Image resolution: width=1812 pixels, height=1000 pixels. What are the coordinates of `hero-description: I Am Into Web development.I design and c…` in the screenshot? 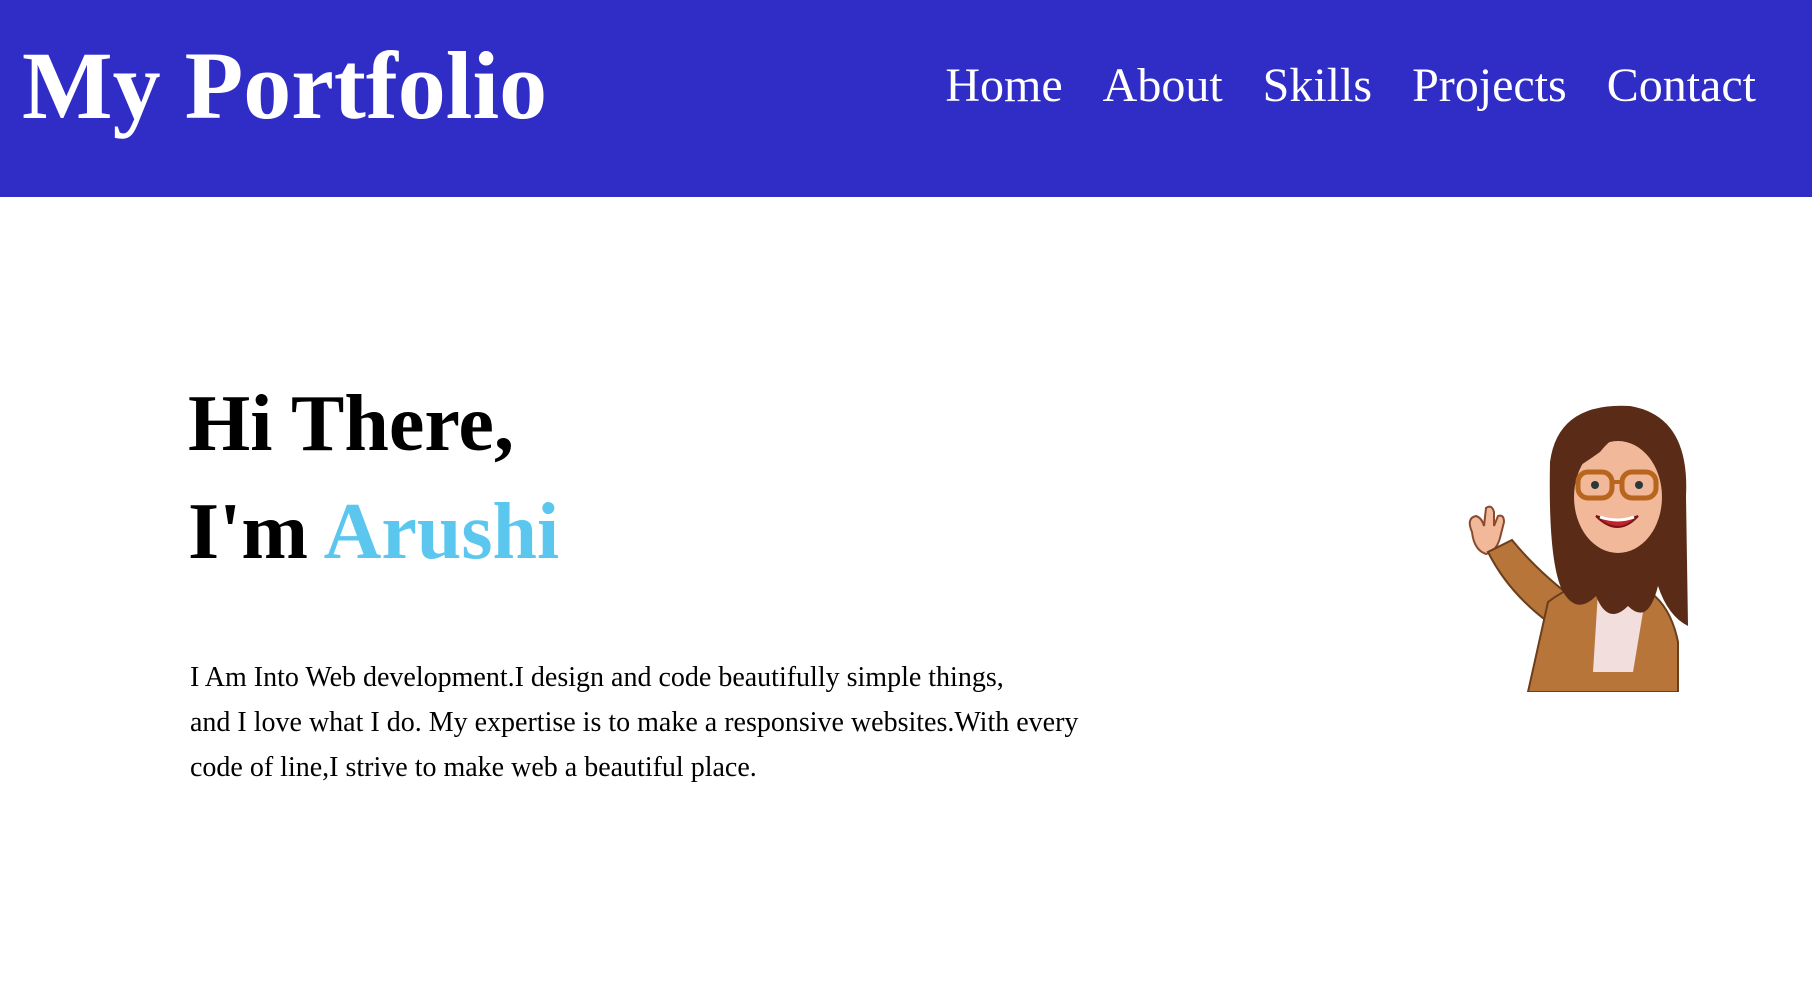 It's located at (680, 722).